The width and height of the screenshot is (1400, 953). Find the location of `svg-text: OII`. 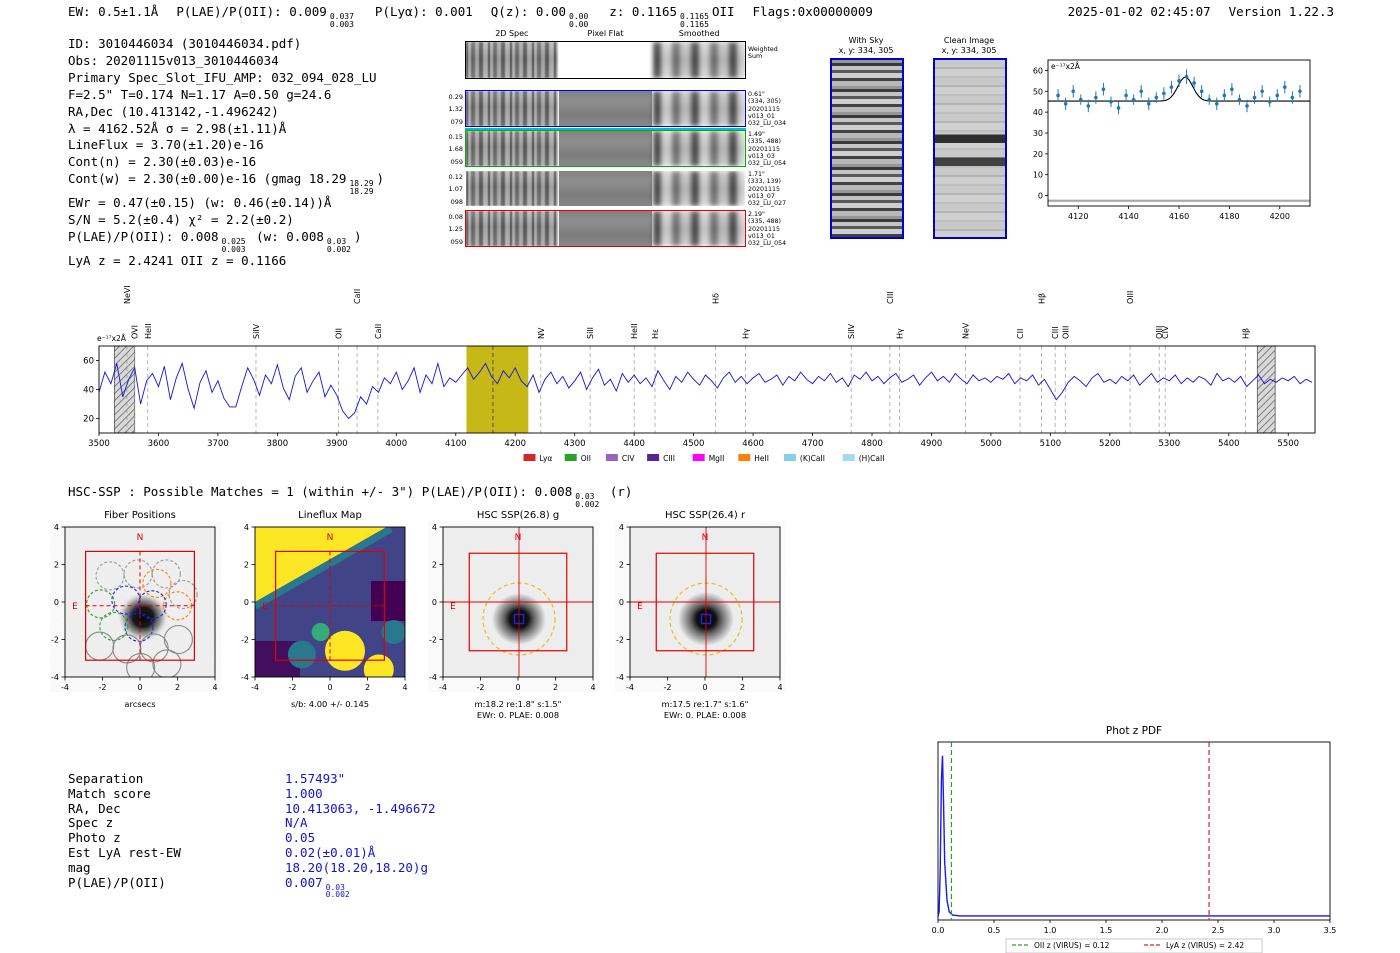

svg-text: OII is located at coordinates (586, 458).